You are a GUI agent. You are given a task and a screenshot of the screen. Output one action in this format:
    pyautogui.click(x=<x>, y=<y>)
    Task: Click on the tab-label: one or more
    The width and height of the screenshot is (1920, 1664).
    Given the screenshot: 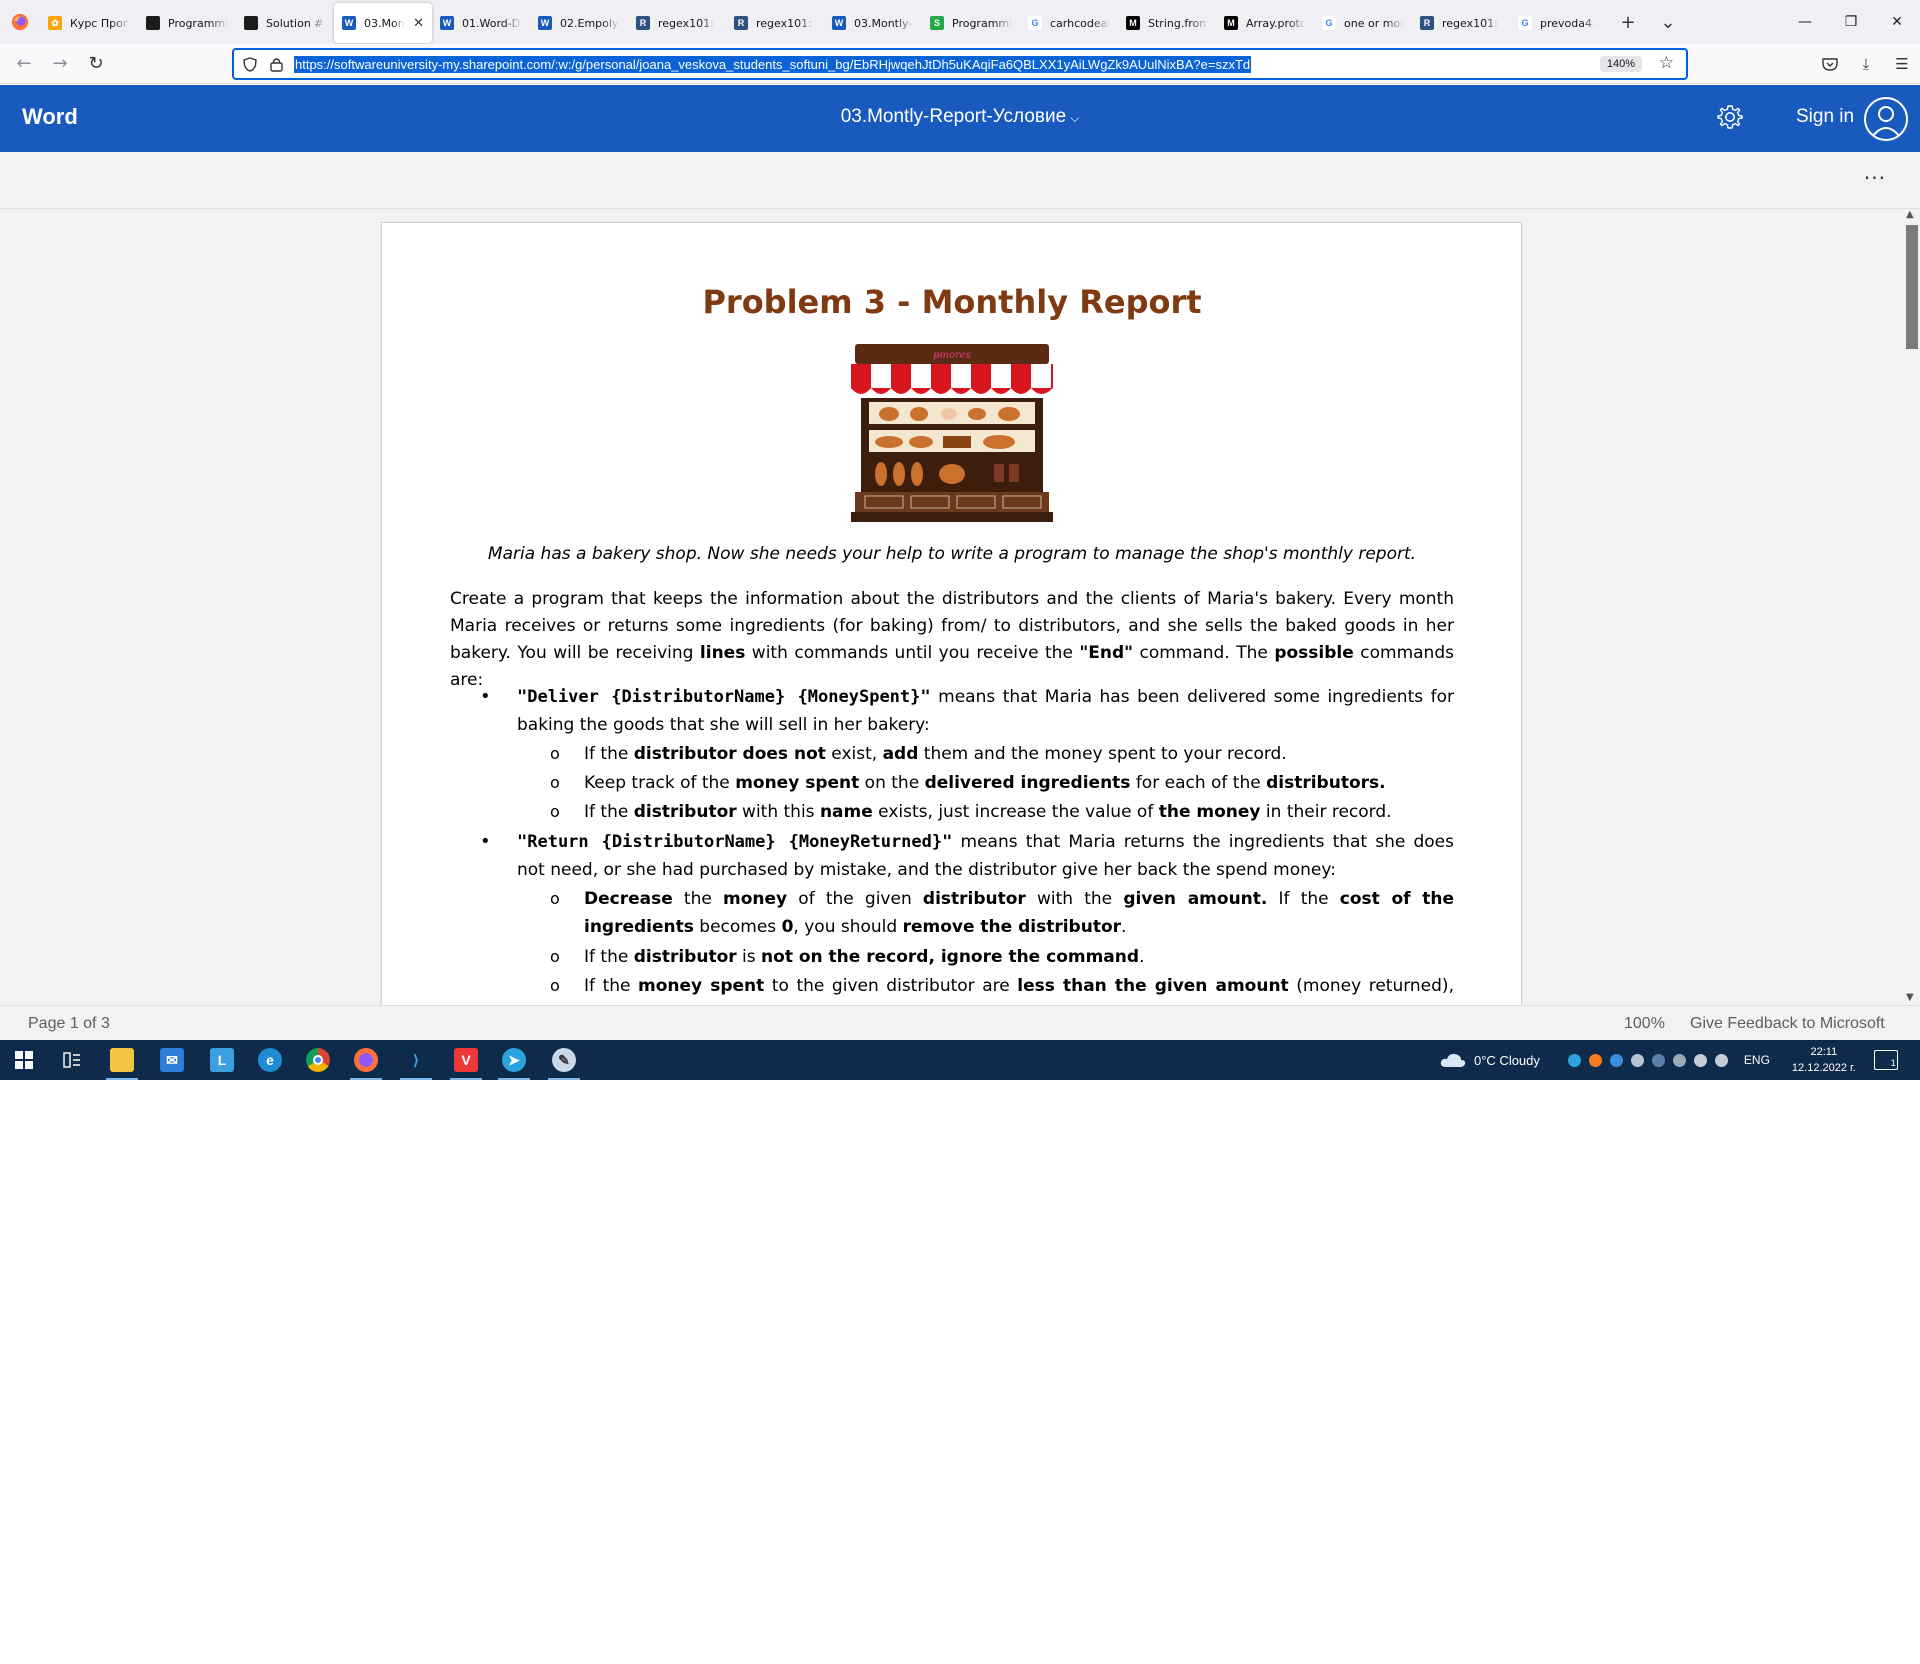 What is the action you would take?
    pyautogui.click(x=1374, y=23)
    